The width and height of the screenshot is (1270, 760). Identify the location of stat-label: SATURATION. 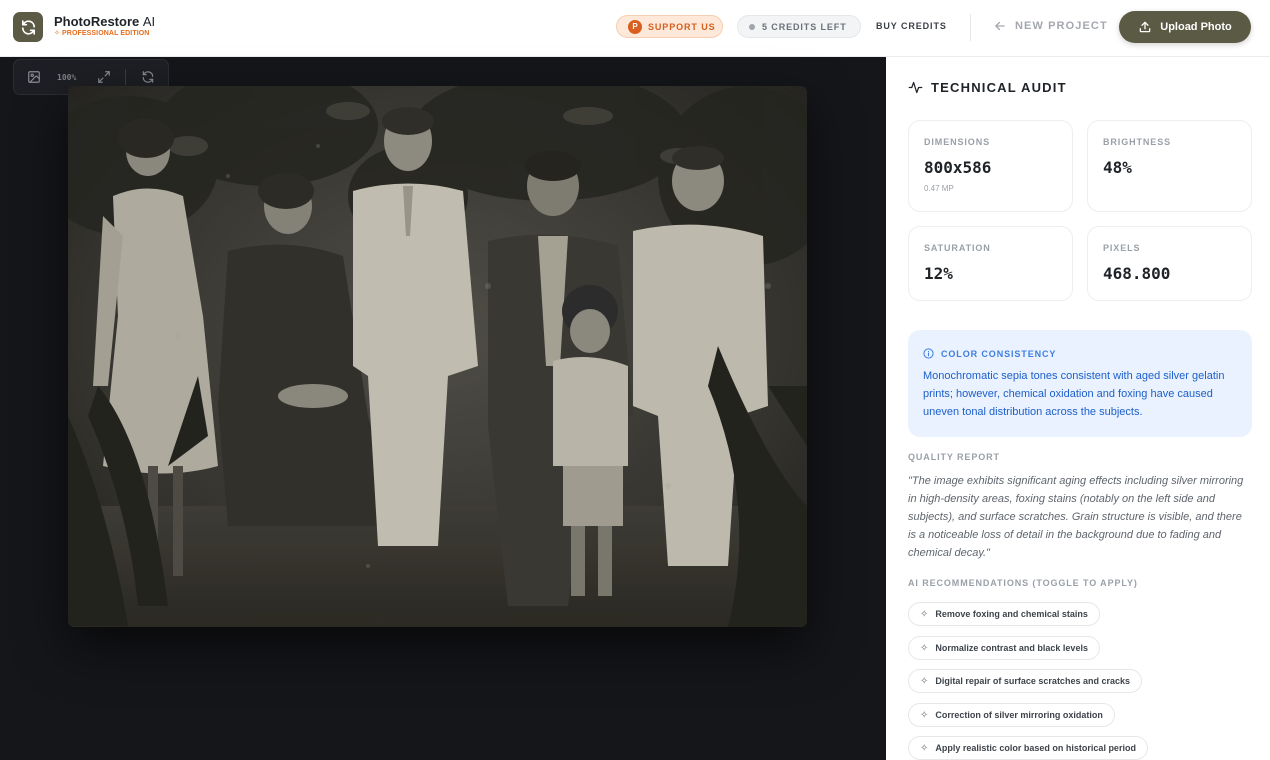
(957, 248).